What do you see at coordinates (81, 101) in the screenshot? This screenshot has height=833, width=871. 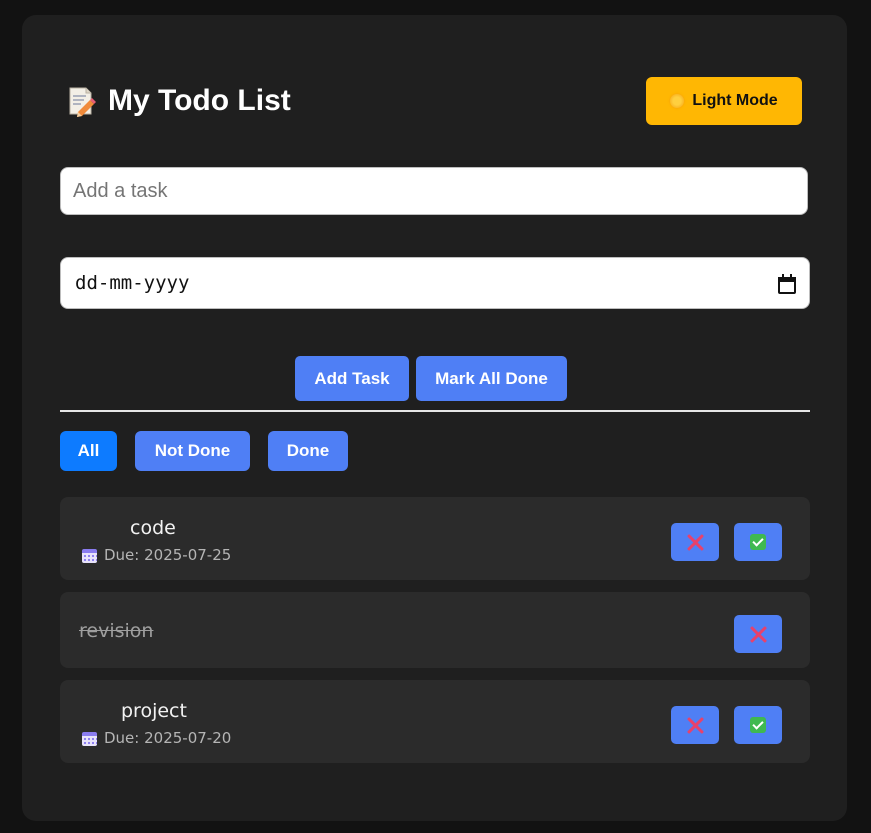 I see `memo-pencil-icon` at bounding box center [81, 101].